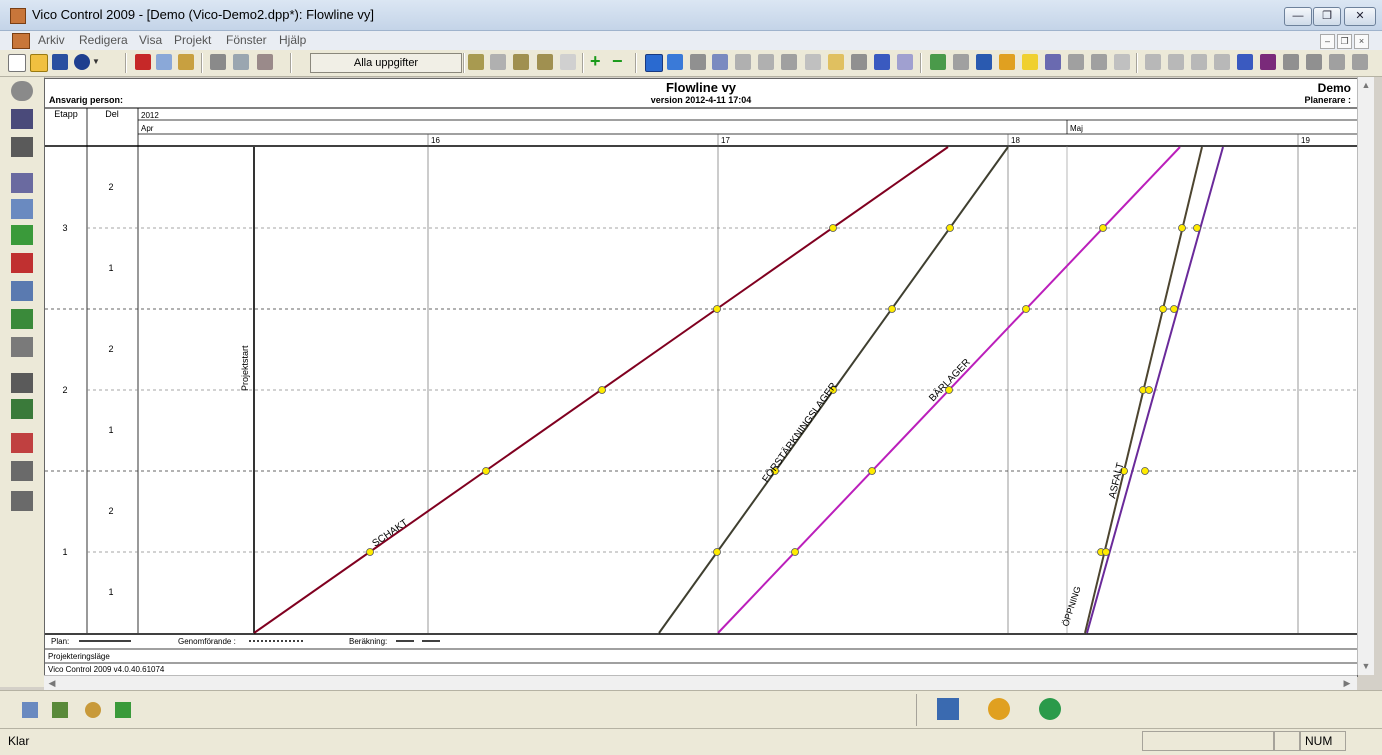  Describe the element at coordinates (476, 62) in the screenshot. I see `zoom-time-icon` at that location.